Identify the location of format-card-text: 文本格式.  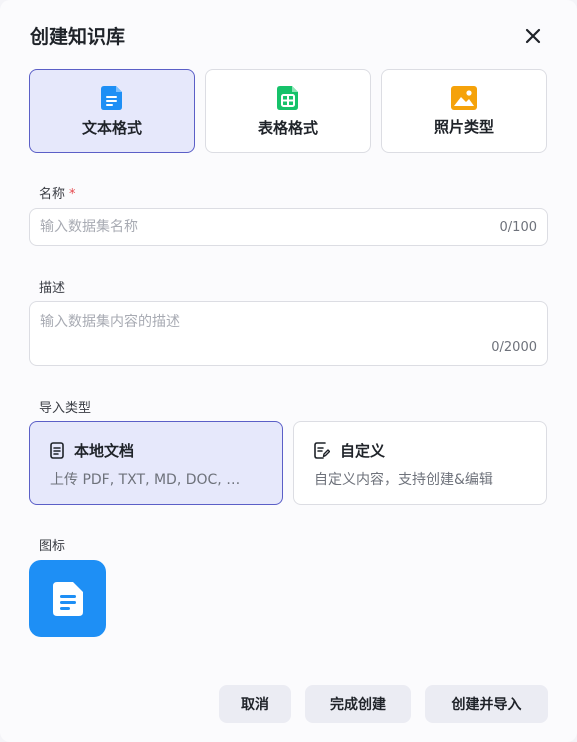
(112, 111).